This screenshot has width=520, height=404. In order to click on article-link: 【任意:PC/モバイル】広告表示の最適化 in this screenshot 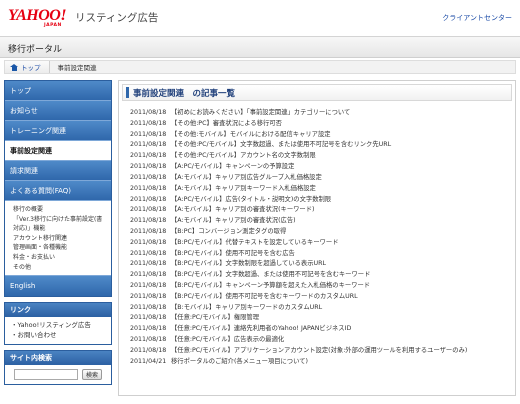, I will do `click(227, 340)`.